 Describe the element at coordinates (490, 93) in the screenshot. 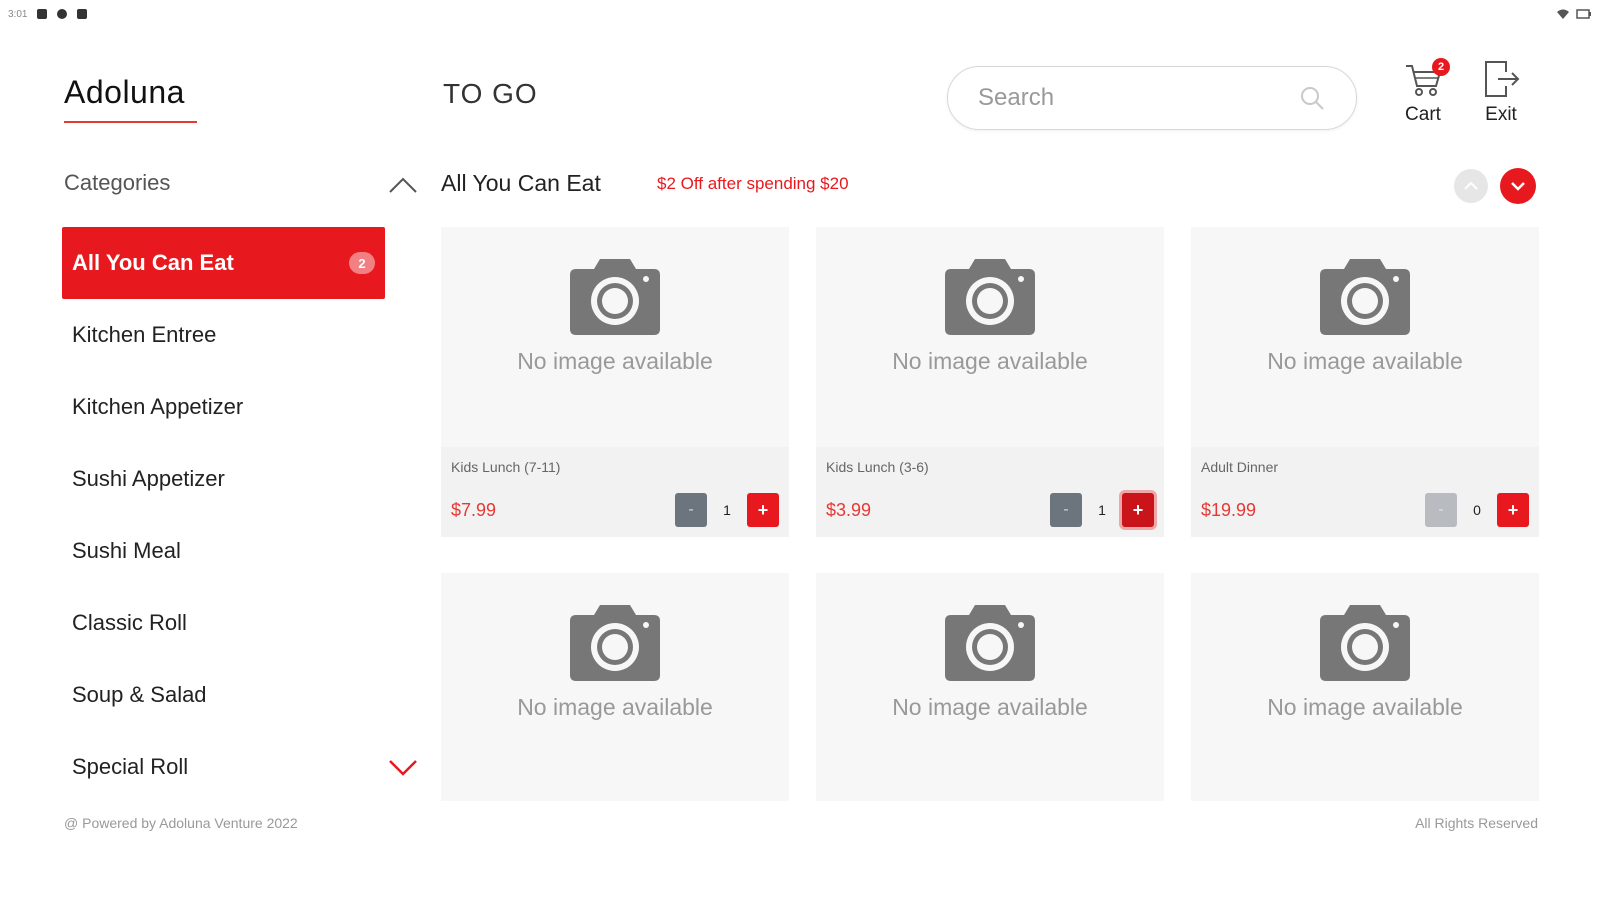

I see `order-type-title: TO GO` at that location.